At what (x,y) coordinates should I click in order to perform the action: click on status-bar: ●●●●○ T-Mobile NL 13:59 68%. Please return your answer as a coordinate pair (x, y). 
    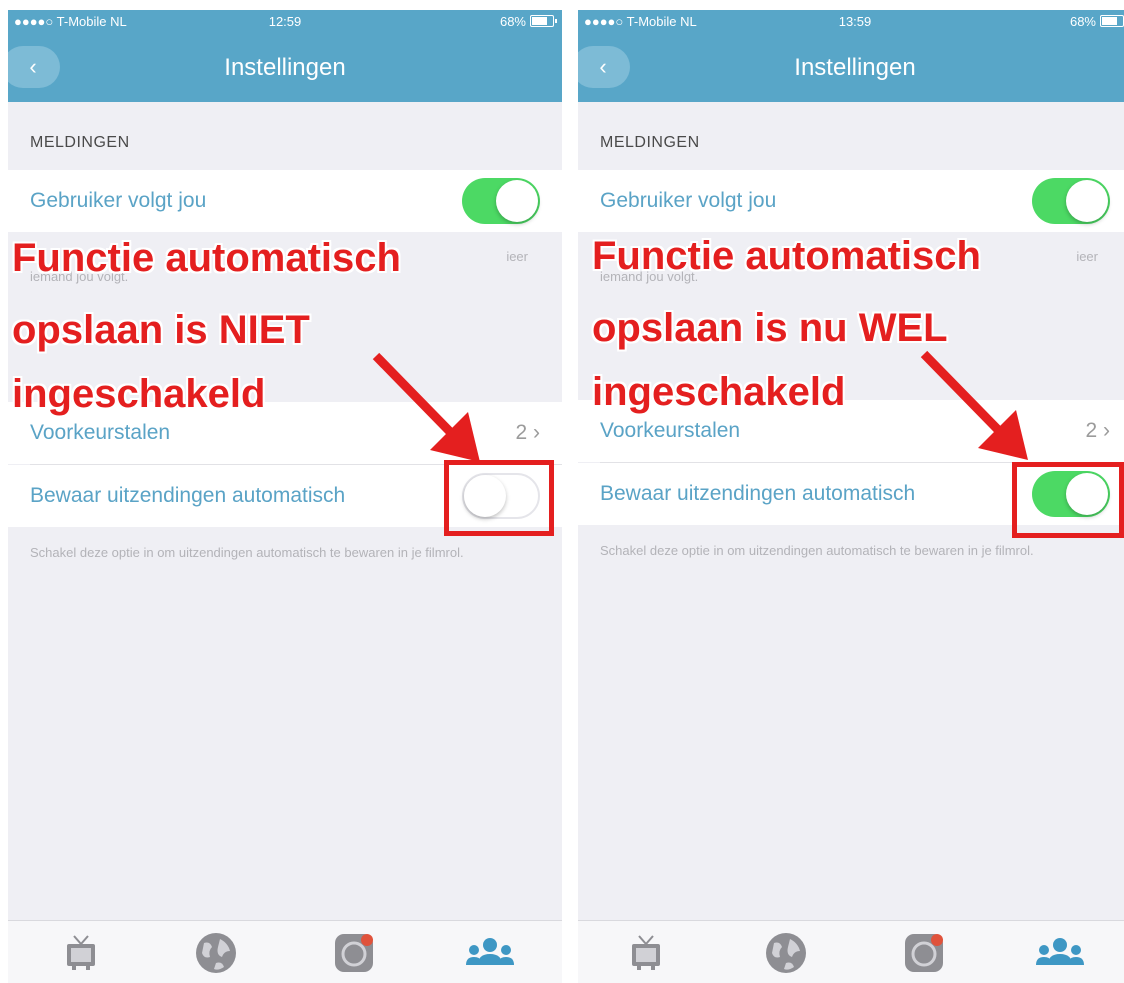
    Looking at the image, I should click on (851, 22).